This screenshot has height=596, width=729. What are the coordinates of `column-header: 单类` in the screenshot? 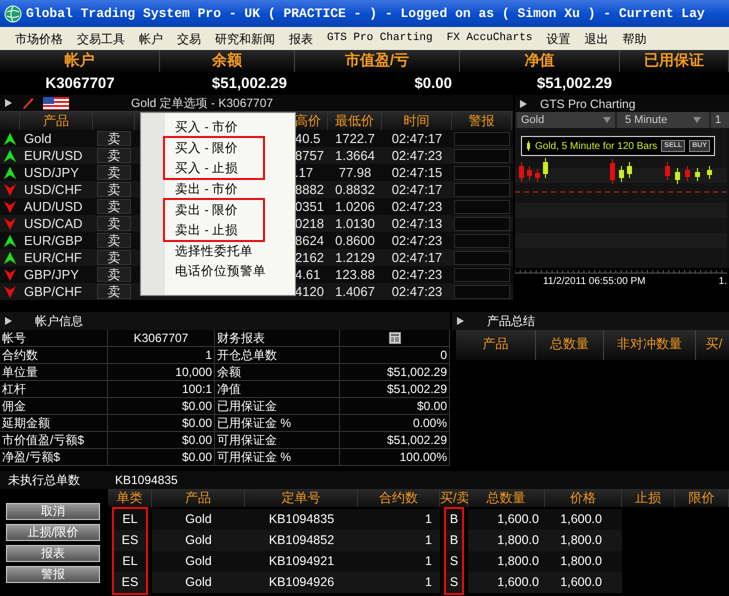 It's located at (130, 498).